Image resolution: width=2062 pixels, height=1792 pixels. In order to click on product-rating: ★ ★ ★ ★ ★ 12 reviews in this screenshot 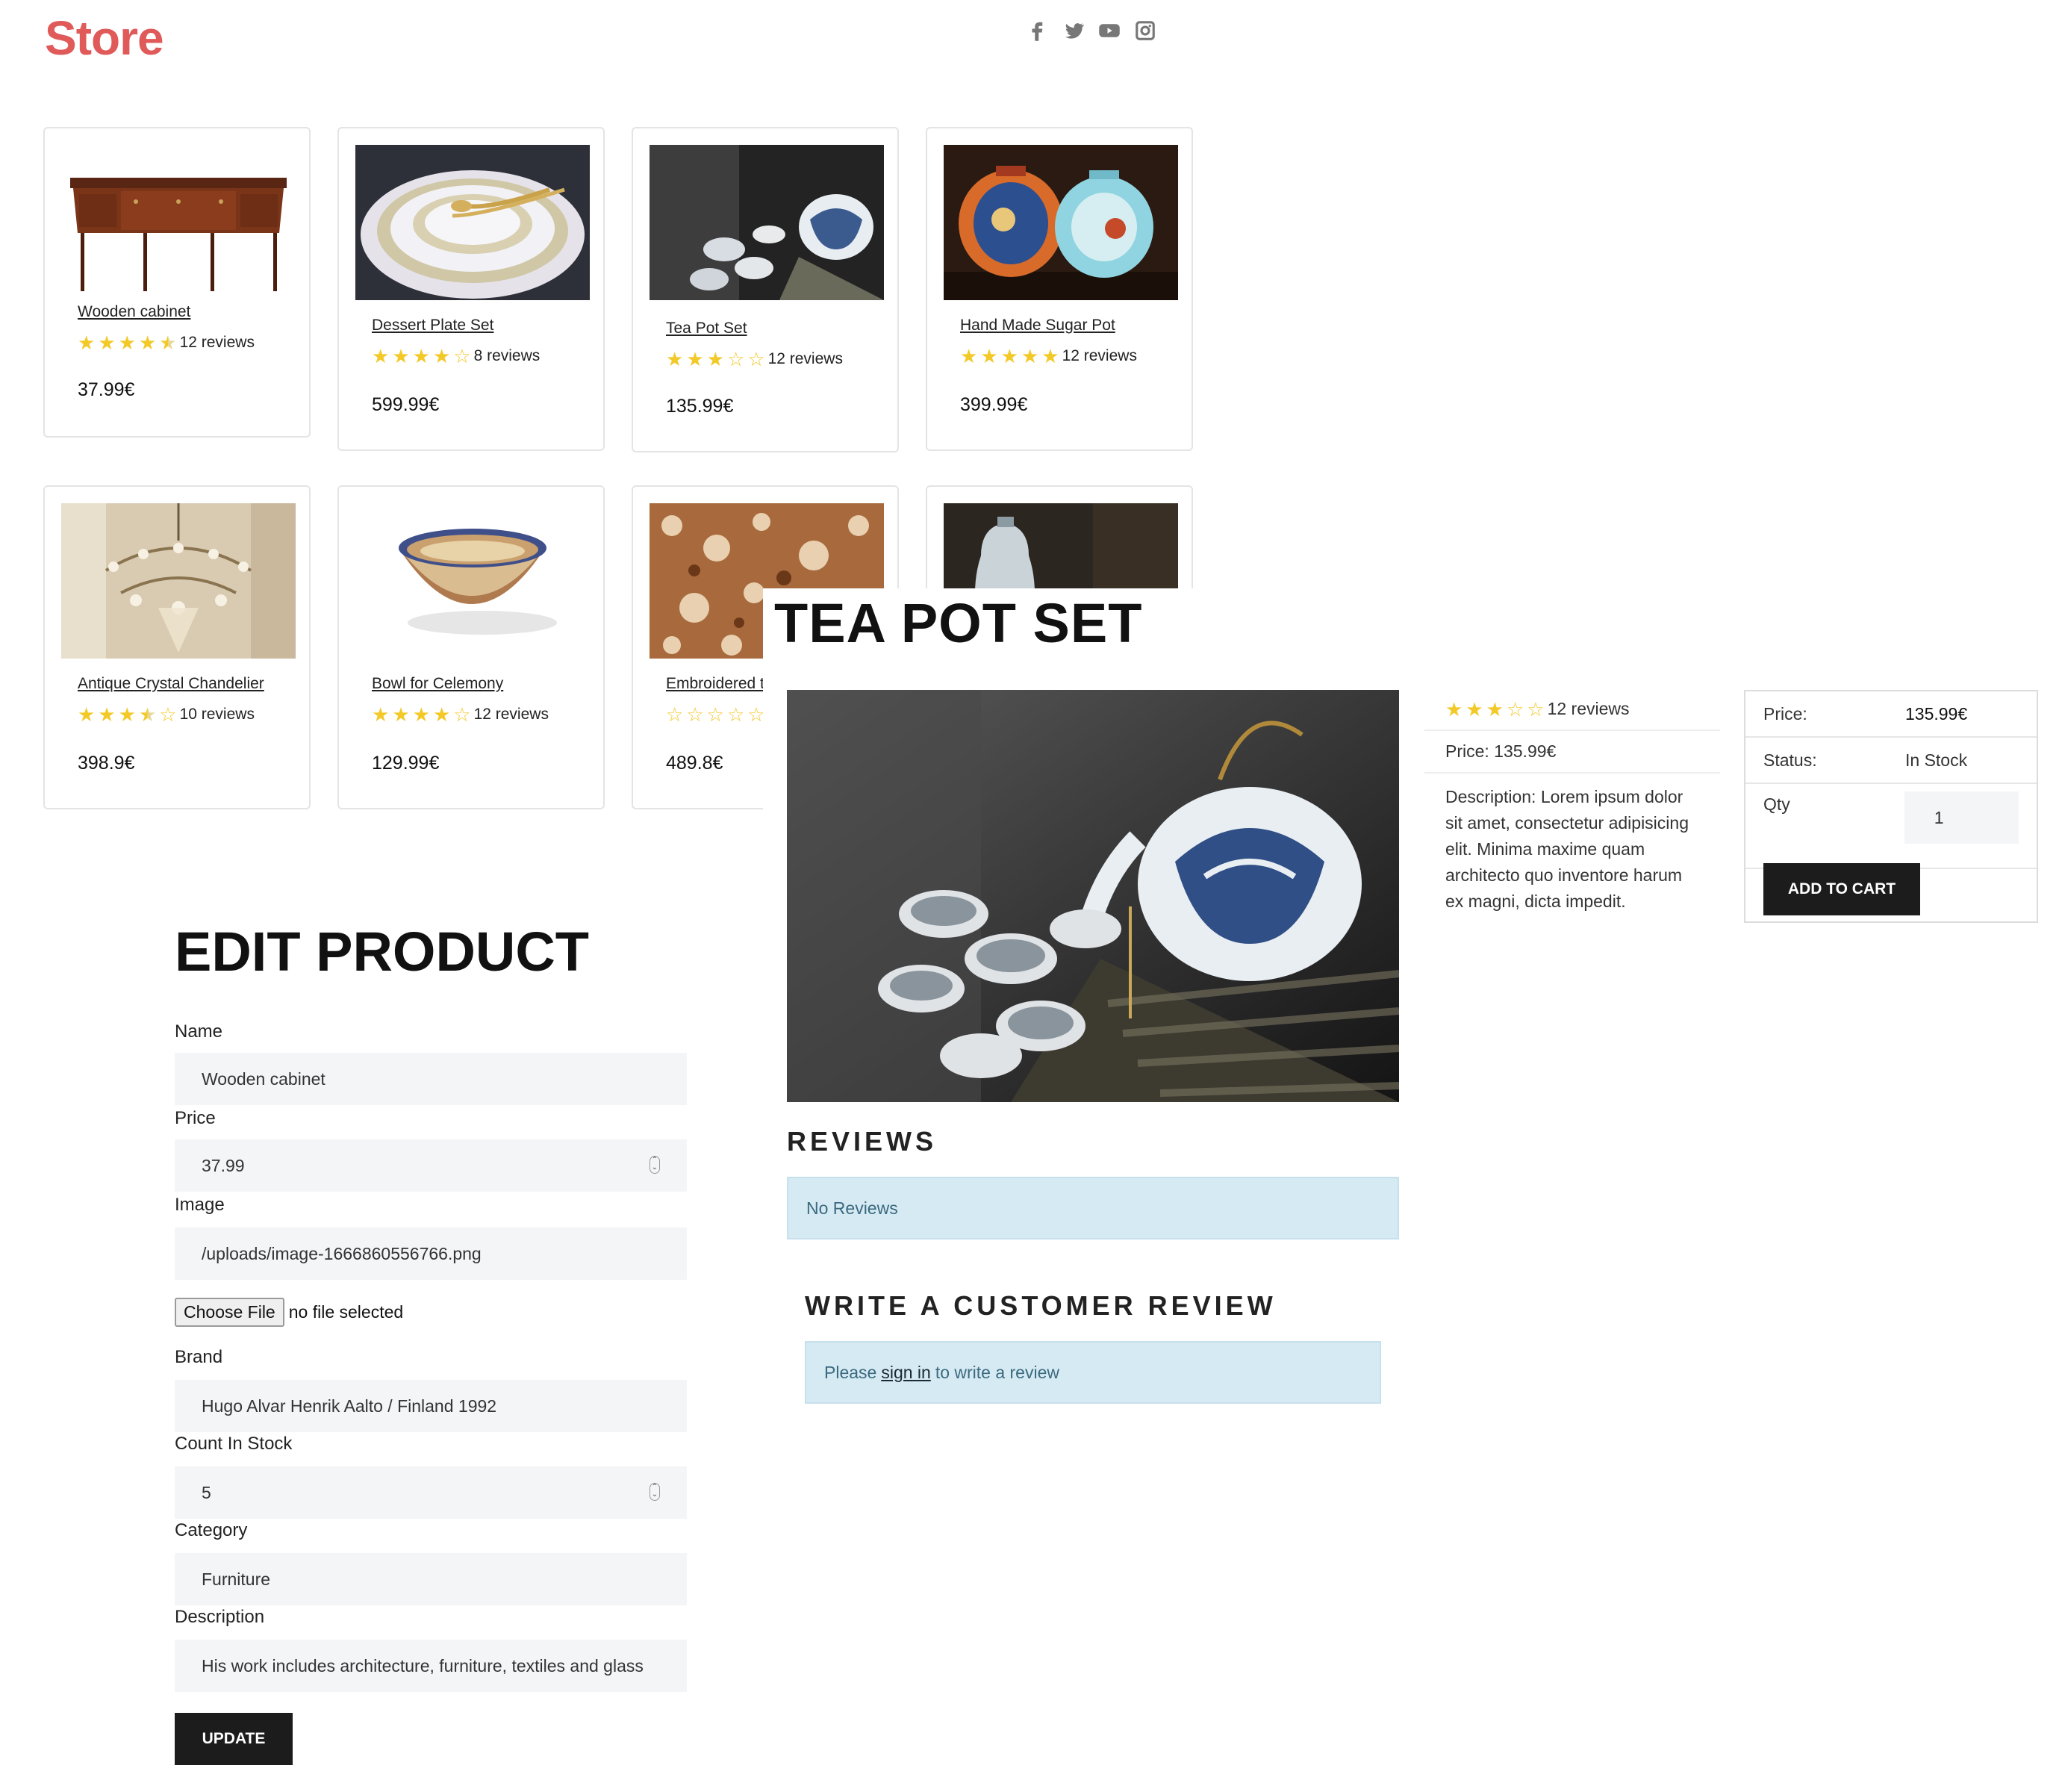, I will do `click(1048, 356)`.